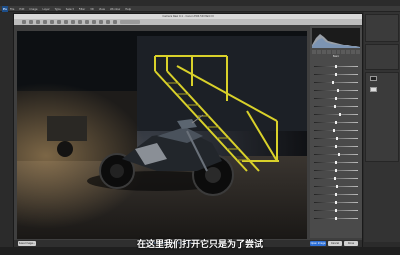  I want to click on adjustment-brush-icon, so click(87, 22).